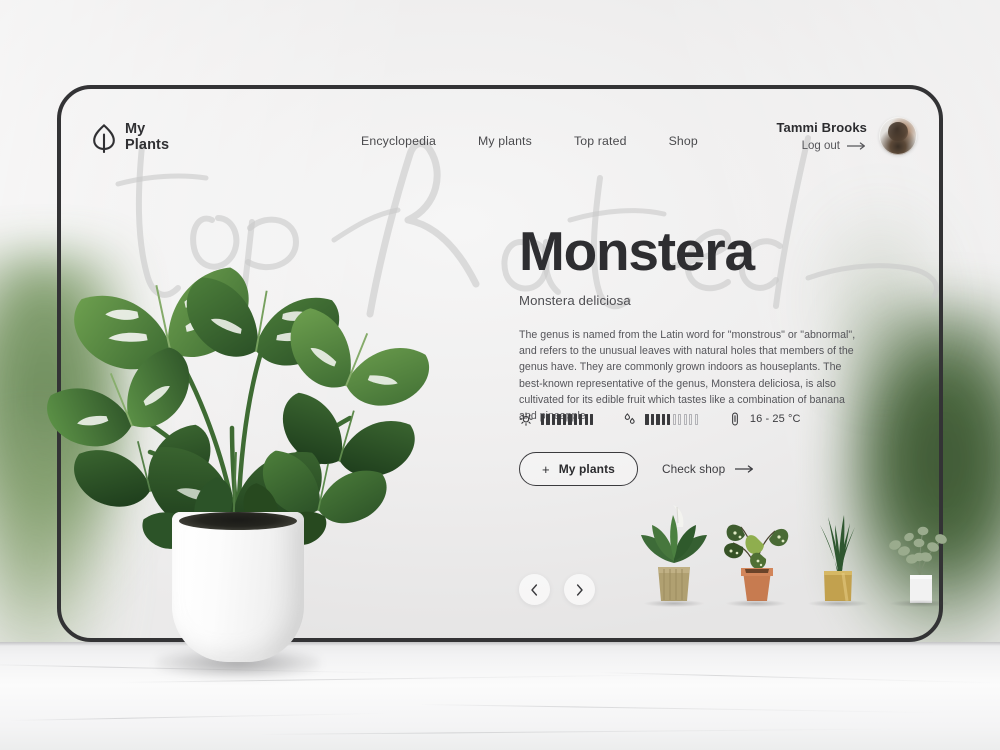 This screenshot has width=1000, height=750. I want to click on marble-veins, so click(500, 696).